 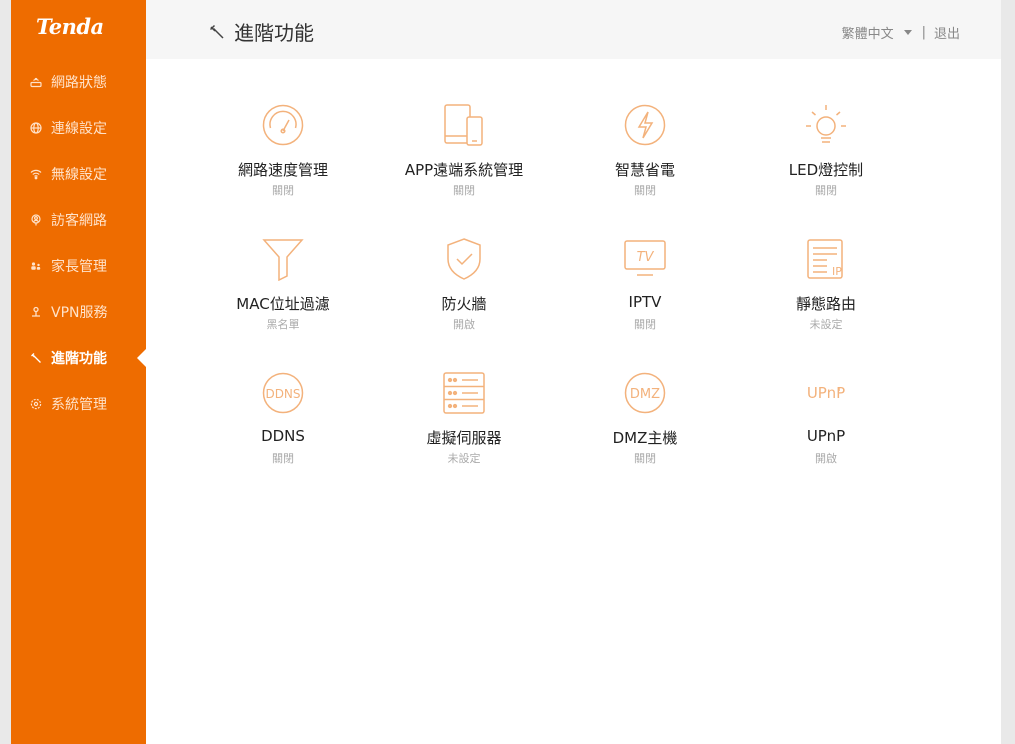 What do you see at coordinates (573, 29) in the screenshot?
I see `top-bar: 進階功能 繁體中文 | 退出` at bounding box center [573, 29].